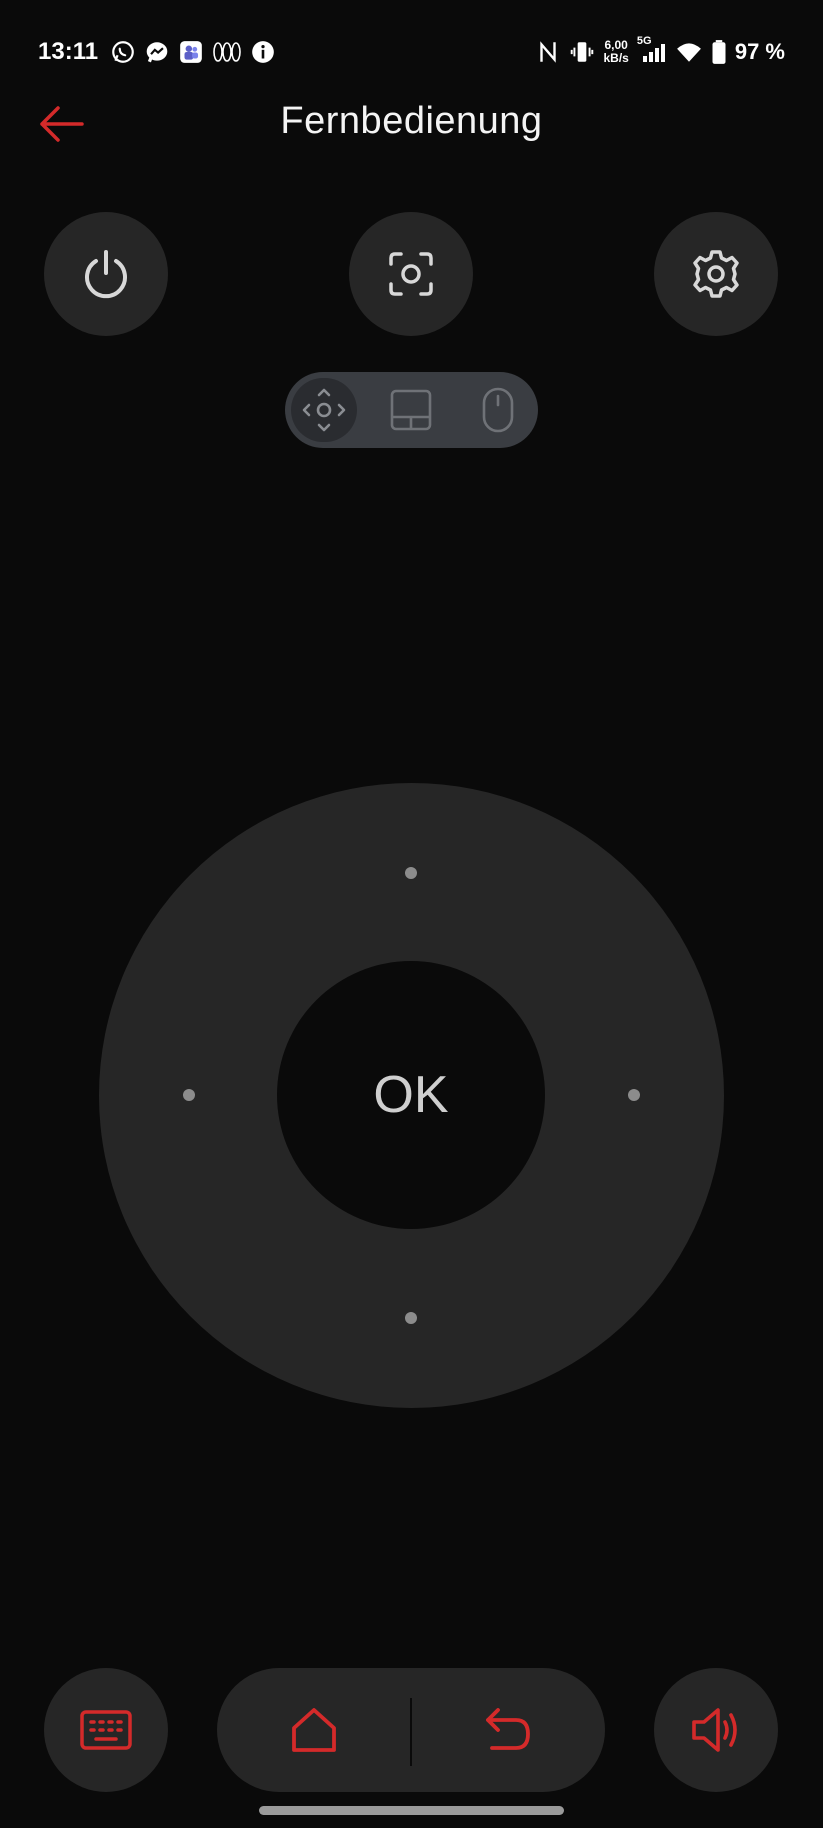  I want to click on gesture-bar, so click(411, 1810).